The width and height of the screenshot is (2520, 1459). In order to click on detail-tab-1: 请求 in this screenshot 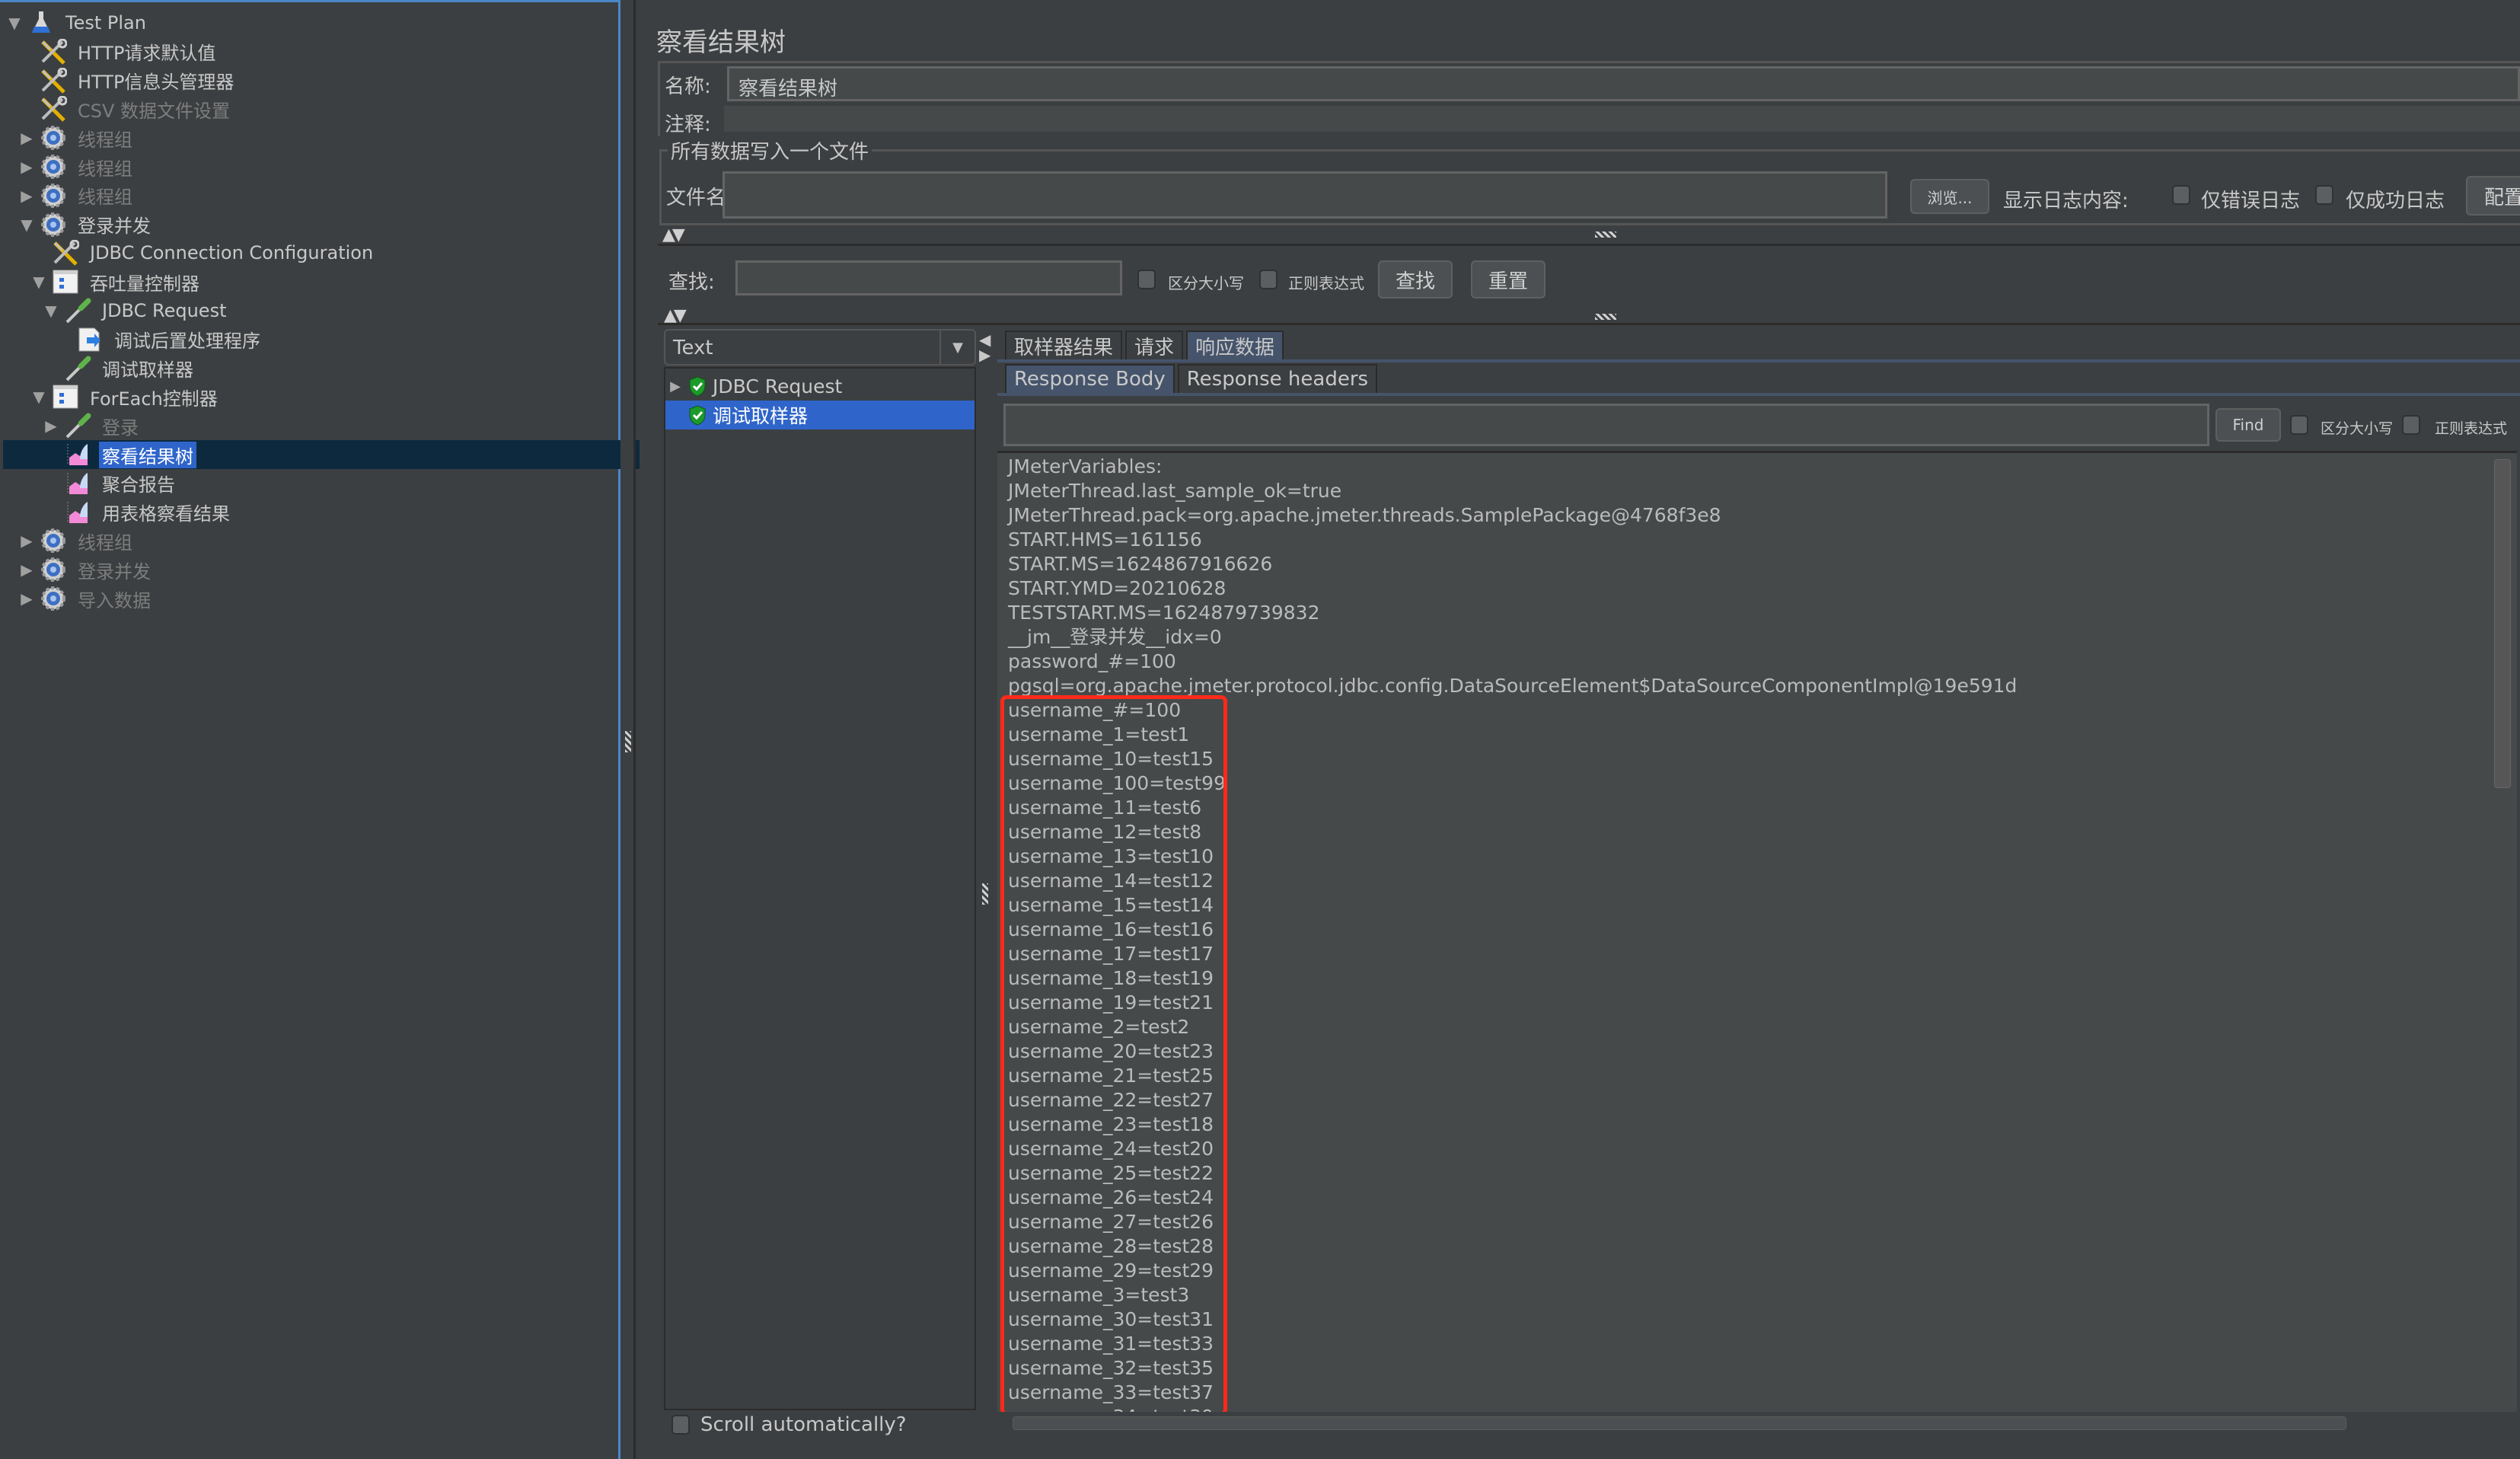, I will do `click(1154, 344)`.